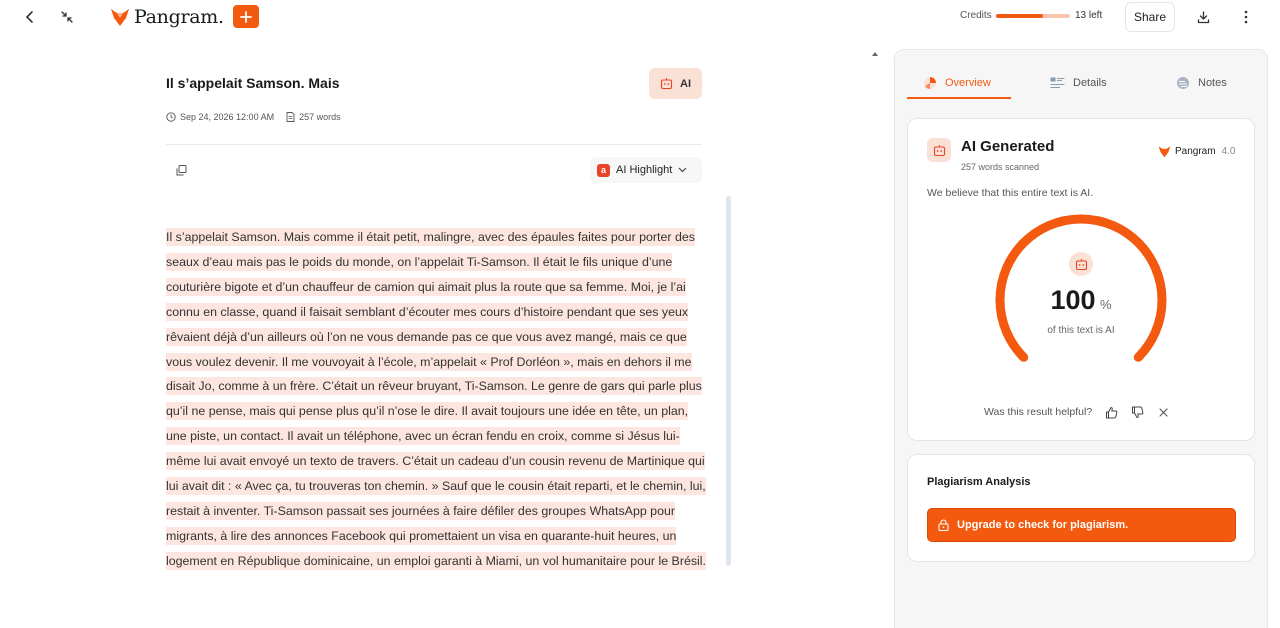 This screenshot has width=1280, height=628. I want to click on top-bar: Pangram. Credits 13 left Share, so click(640, 17).